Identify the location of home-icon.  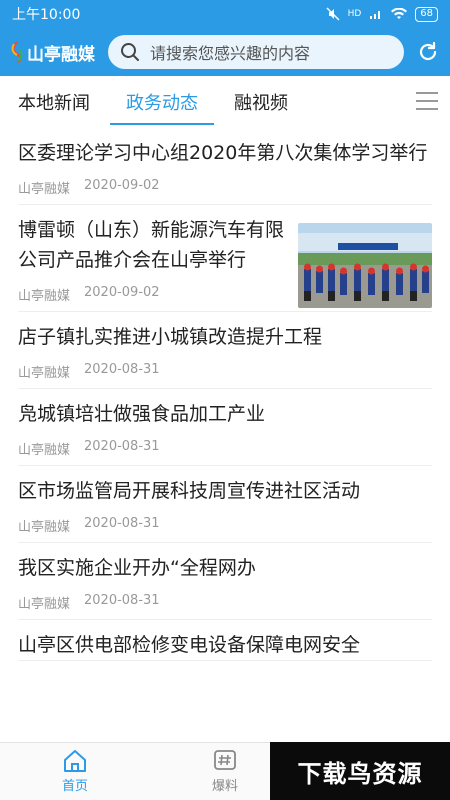
(75, 761).